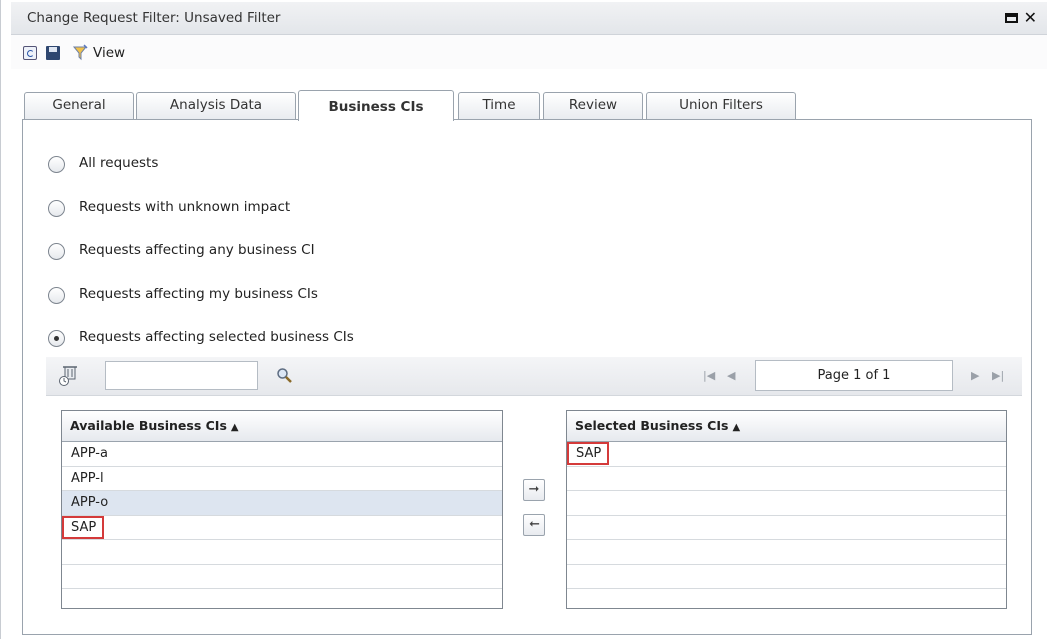  What do you see at coordinates (80, 52) in the screenshot?
I see `filter-icon` at bounding box center [80, 52].